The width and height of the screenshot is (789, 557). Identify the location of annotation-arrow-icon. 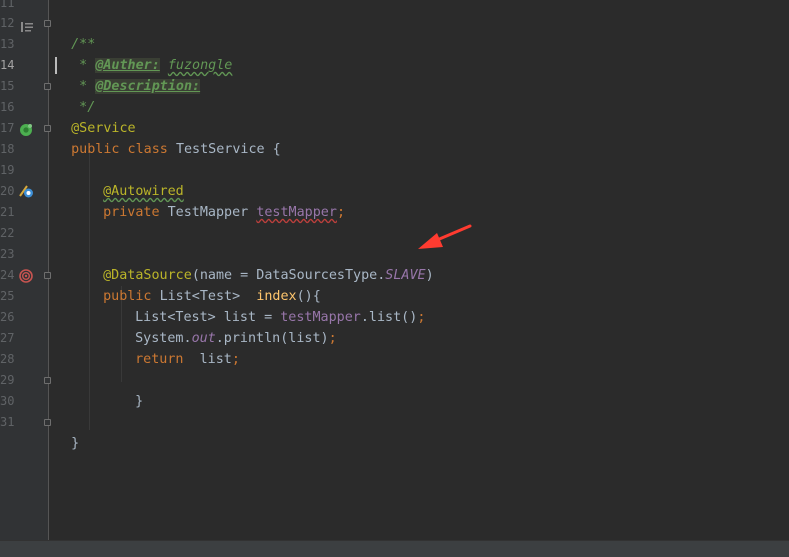
(445, 236).